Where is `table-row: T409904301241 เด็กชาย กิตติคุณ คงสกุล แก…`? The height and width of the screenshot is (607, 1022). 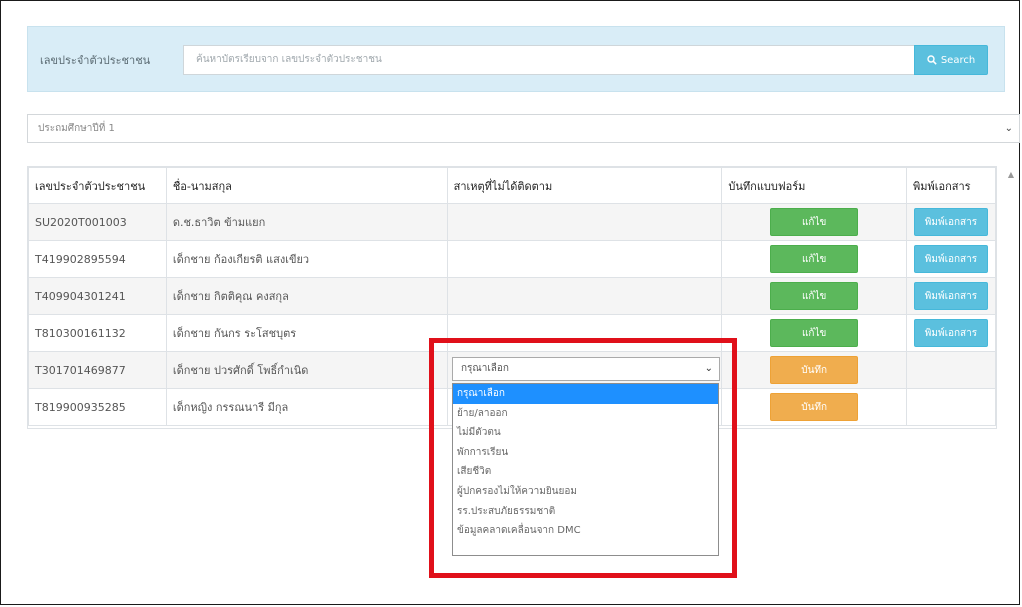
table-row: T409904301241 เด็กชาย กิตติคุณ คงสกุล แก… is located at coordinates (512, 296).